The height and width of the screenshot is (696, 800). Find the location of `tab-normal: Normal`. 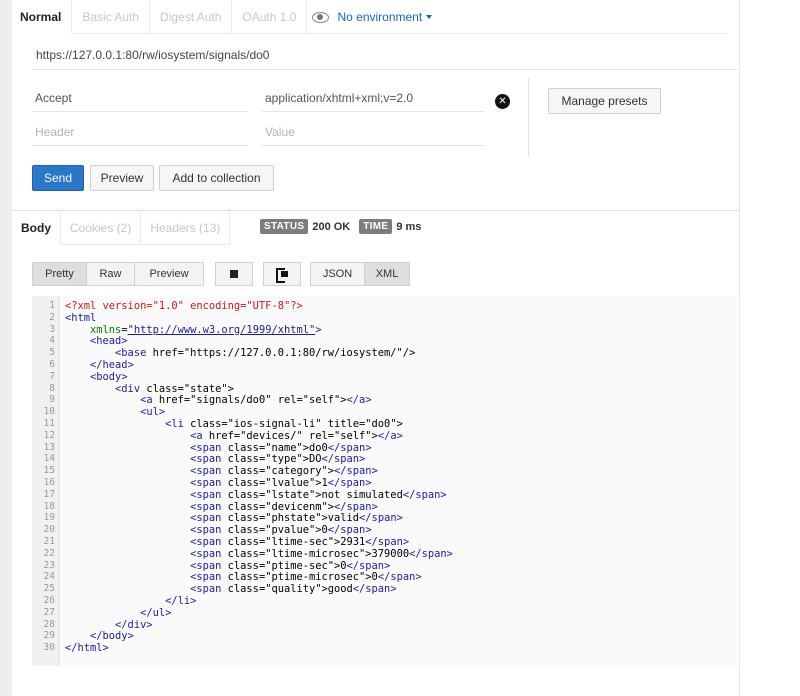

tab-normal: Normal is located at coordinates (42, 17).